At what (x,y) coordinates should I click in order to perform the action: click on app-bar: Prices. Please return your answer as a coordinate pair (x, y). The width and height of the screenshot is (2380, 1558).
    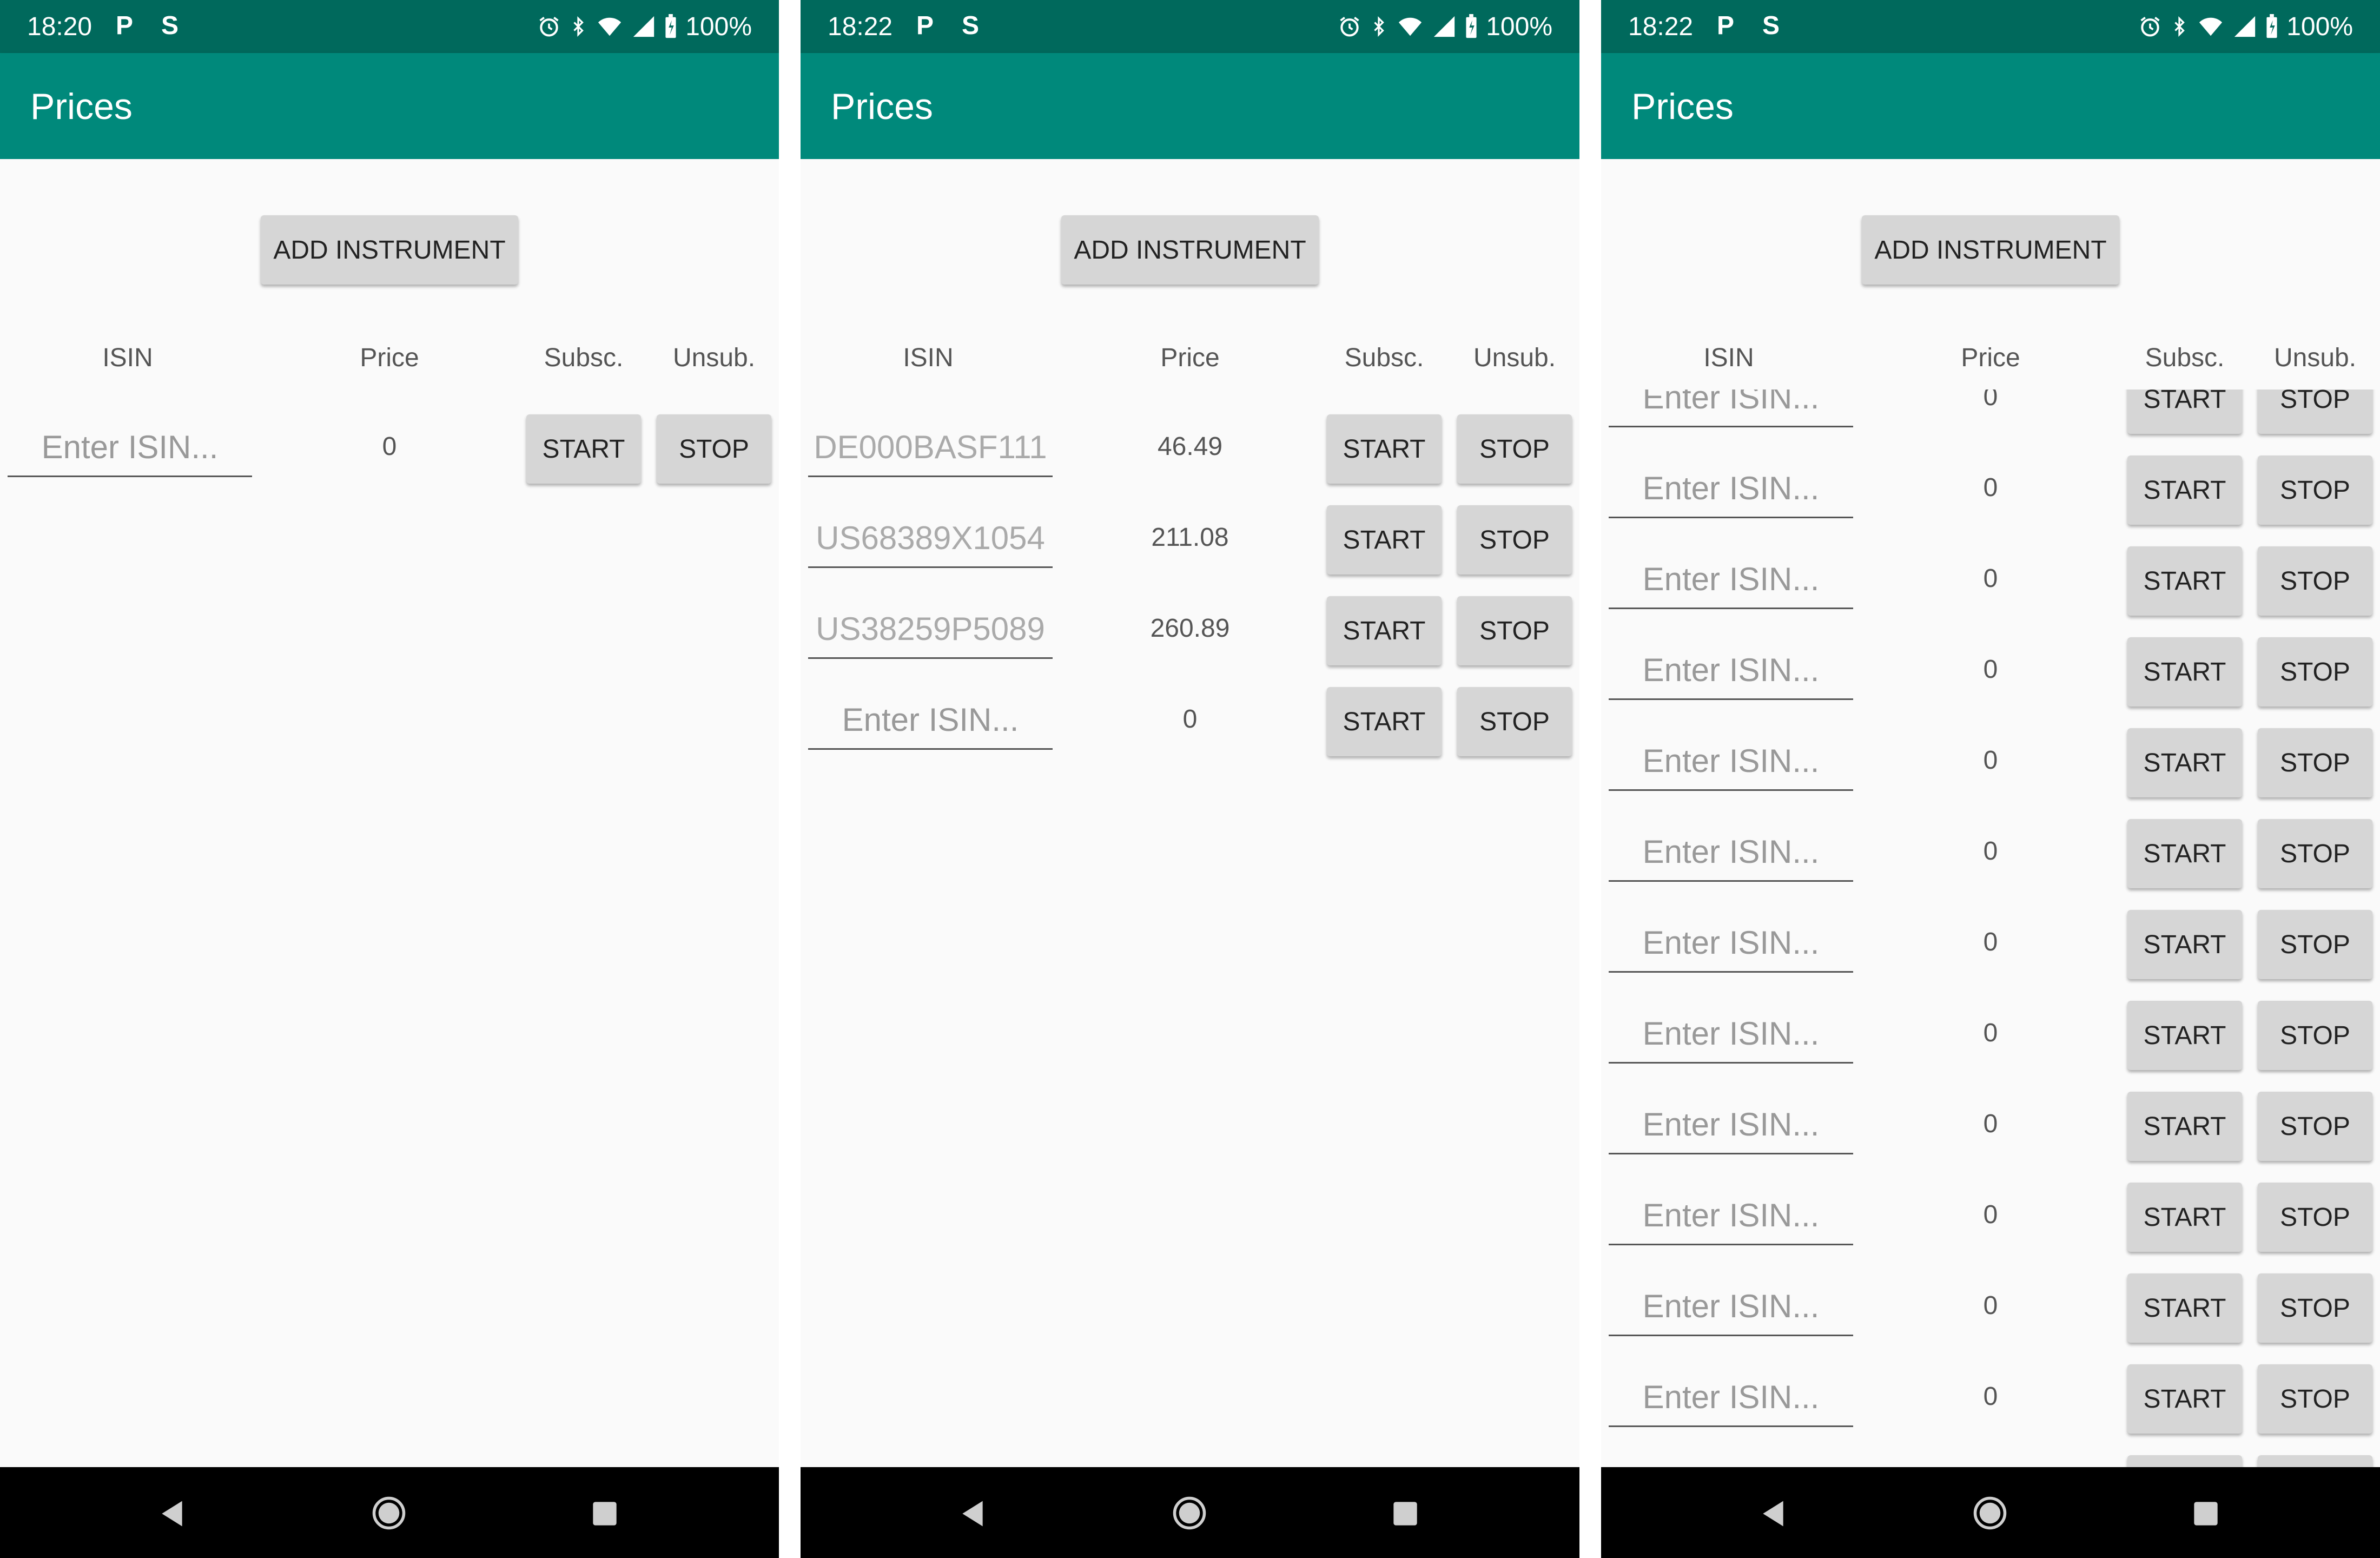
    Looking at the image, I should click on (1990, 106).